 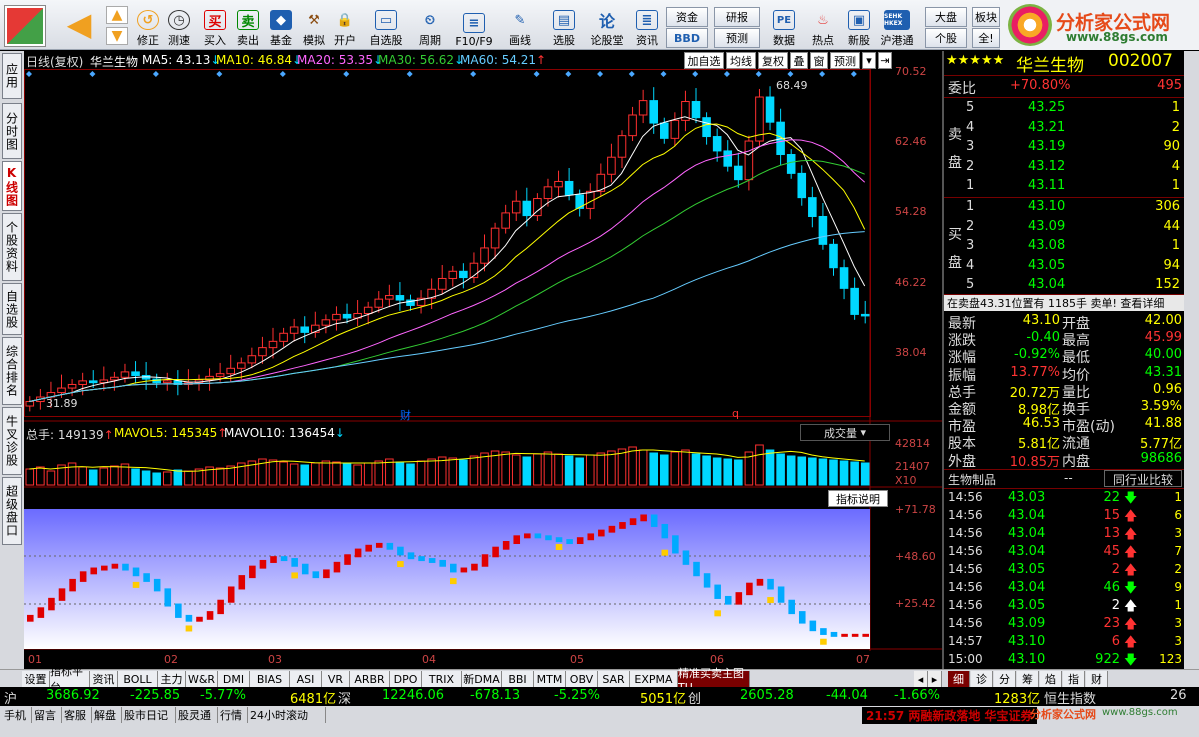 I want to click on bid-row: 2 43.09 44, so click(x=1064, y=227).